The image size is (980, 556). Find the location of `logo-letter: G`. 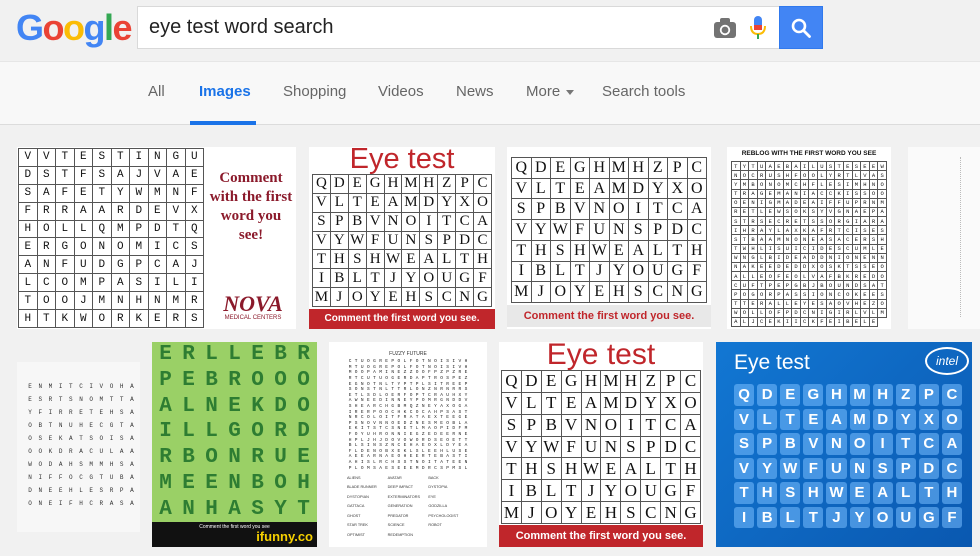

logo-letter: G is located at coordinates (30, 27).